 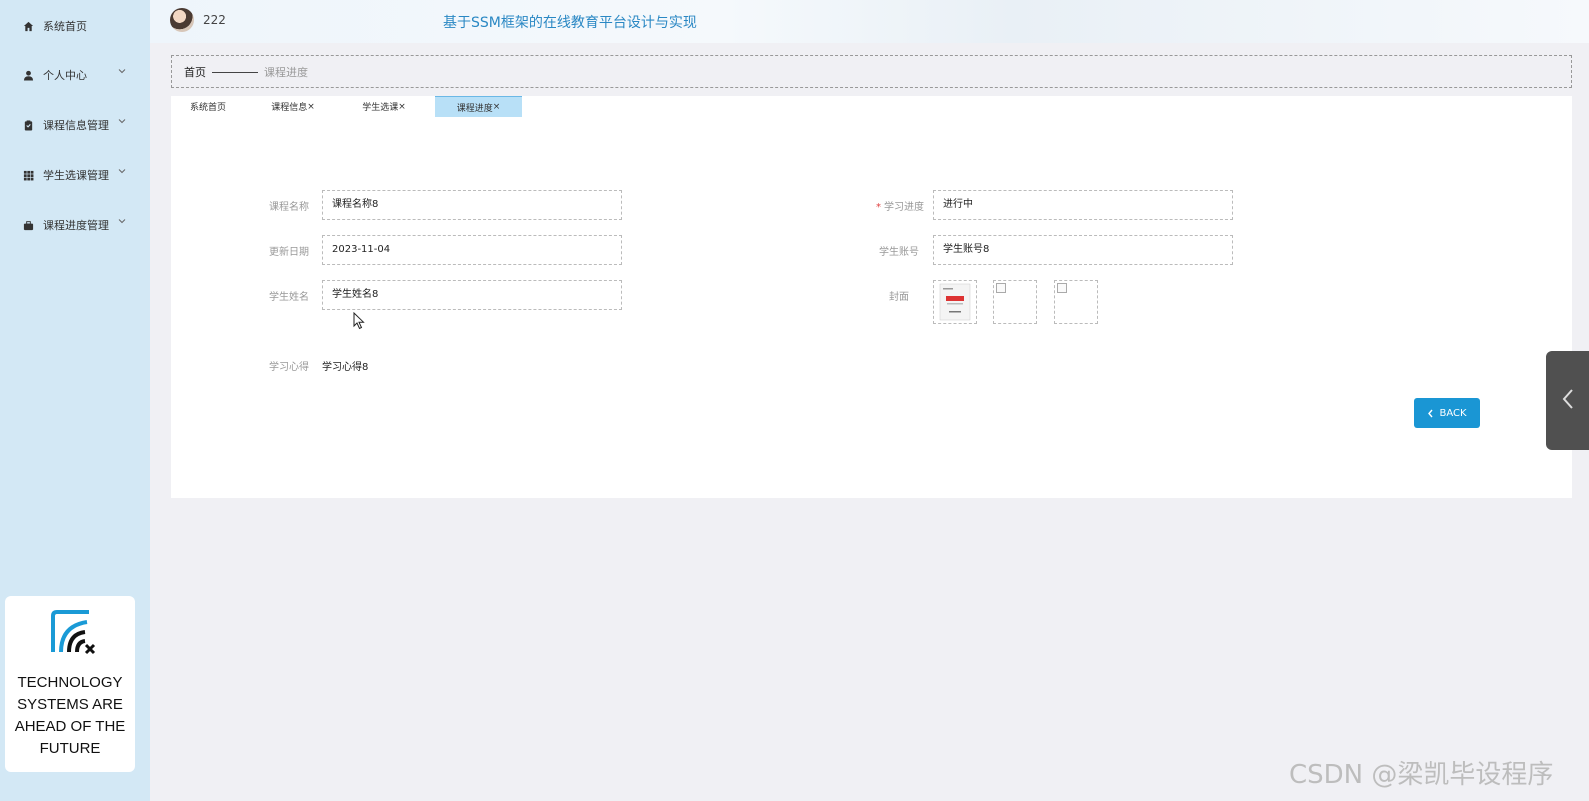 What do you see at coordinates (1453, 413) in the screenshot?
I see `back-button-label: BACK` at bounding box center [1453, 413].